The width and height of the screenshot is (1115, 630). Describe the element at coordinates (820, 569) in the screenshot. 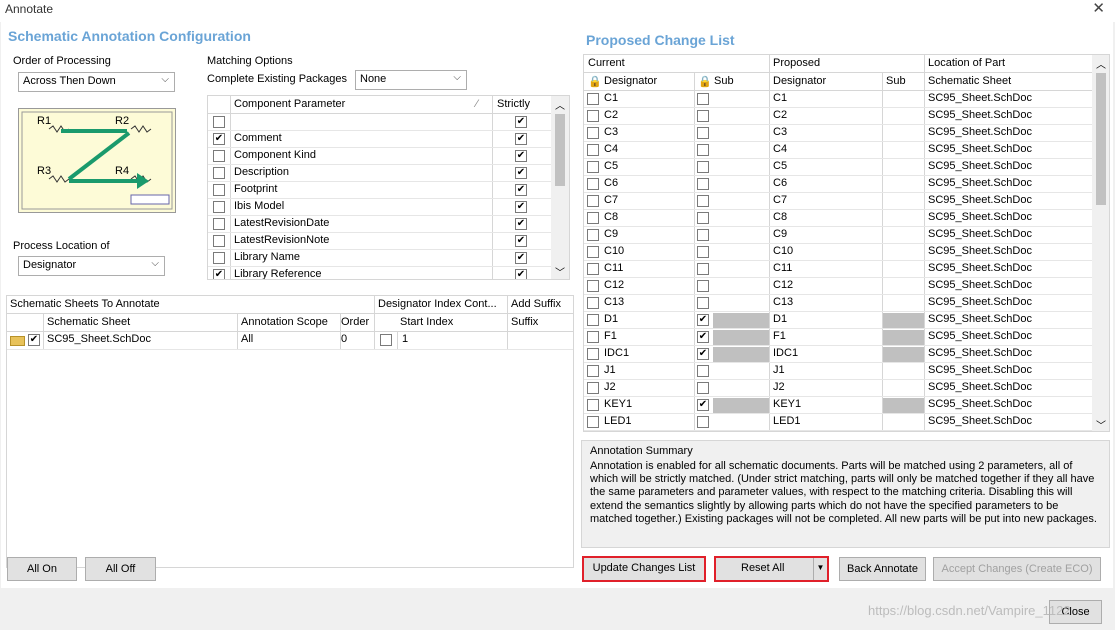

I see `dropdown-arrow-icon: ▼` at that location.